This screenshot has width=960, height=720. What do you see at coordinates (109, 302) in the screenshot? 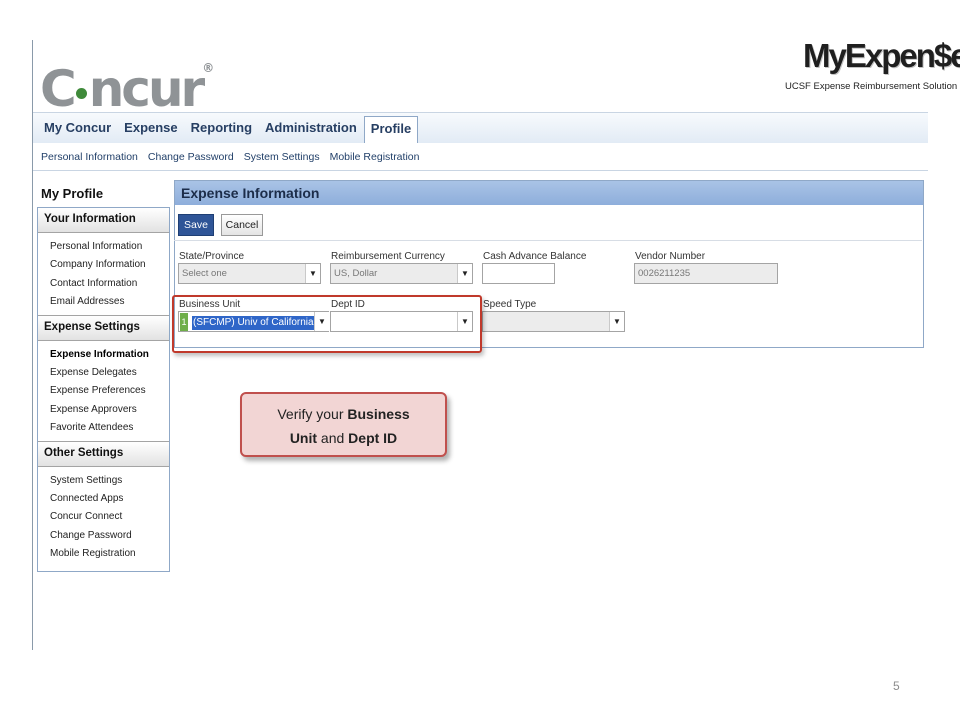
I see `sidebar-item-email-addresses: Email Addresses` at bounding box center [109, 302].